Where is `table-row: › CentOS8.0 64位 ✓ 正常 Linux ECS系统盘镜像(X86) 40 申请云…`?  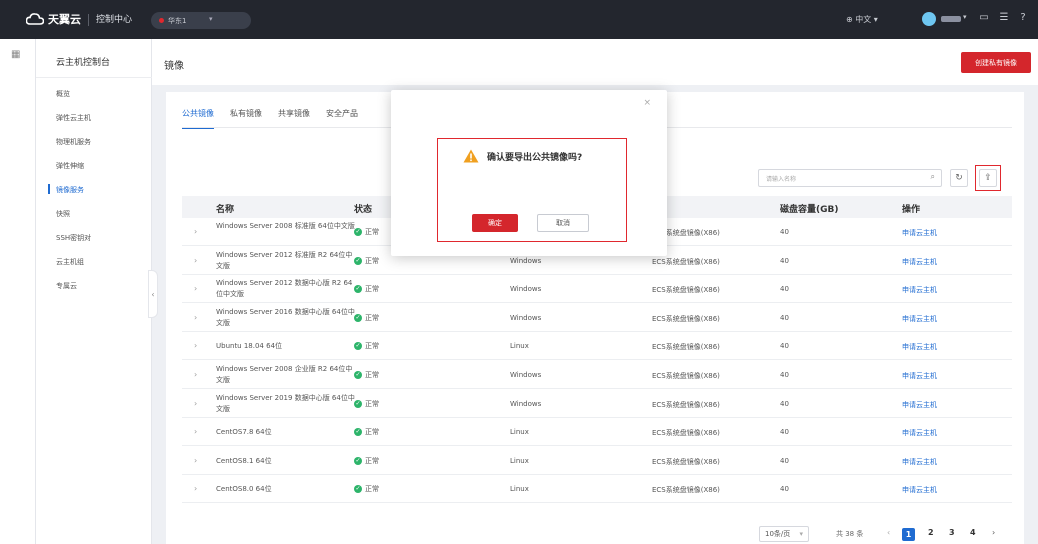 table-row: › CentOS8.0 64位 ✓ 正常 Linux ECS系统盘镜像(X86) 40 申请云… is located at coordinates (597, 489).